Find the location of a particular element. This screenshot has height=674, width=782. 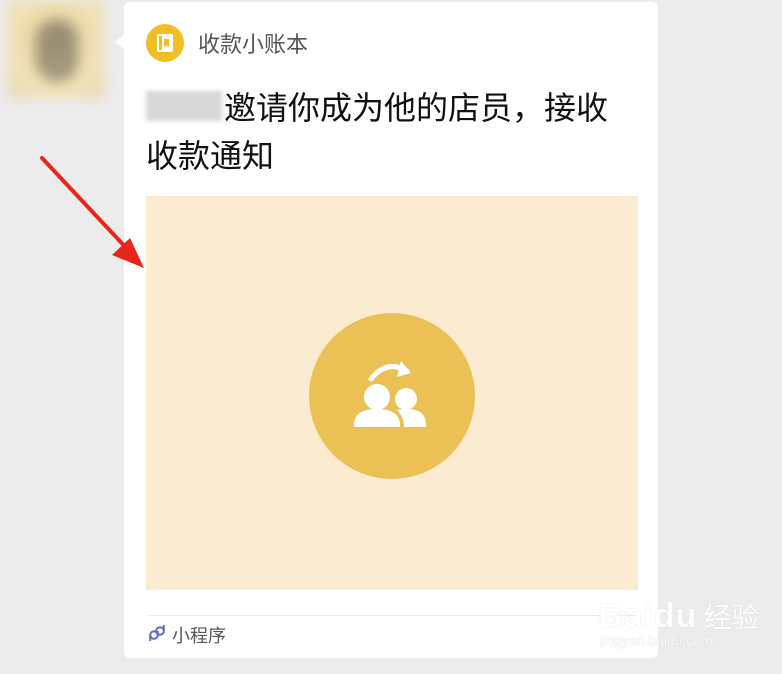

app-name: 收款小账本 is located at coordinates (253, 45).